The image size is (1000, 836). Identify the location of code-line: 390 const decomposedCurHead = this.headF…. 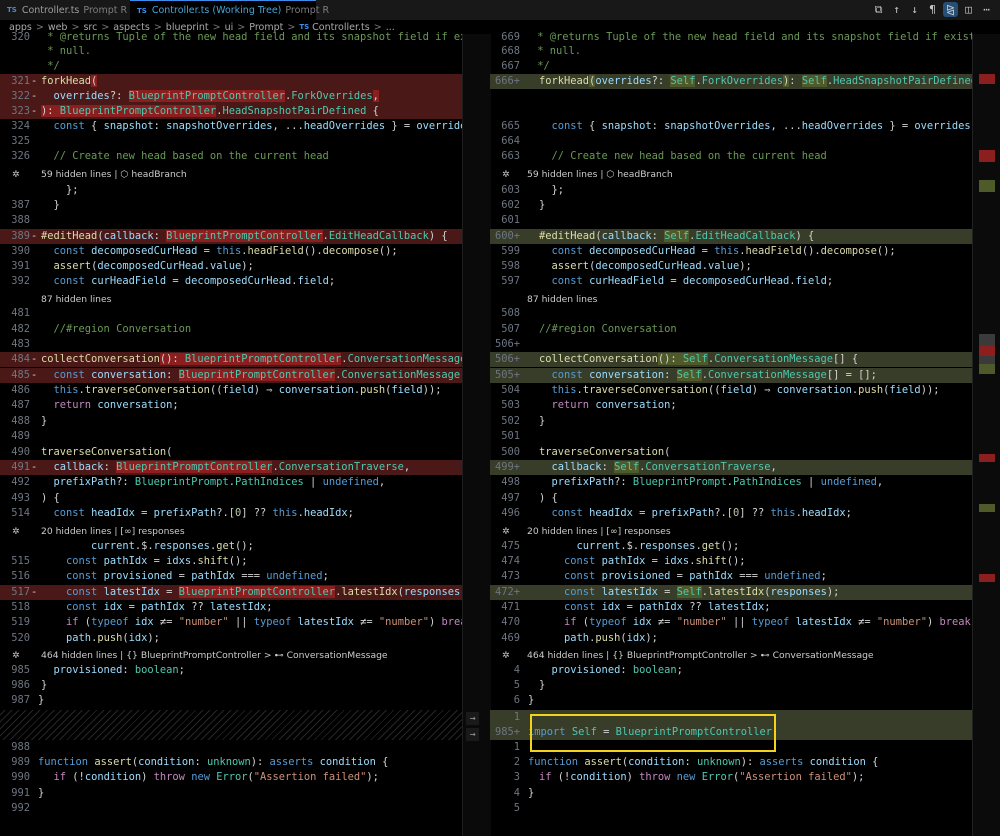
(204, 251).